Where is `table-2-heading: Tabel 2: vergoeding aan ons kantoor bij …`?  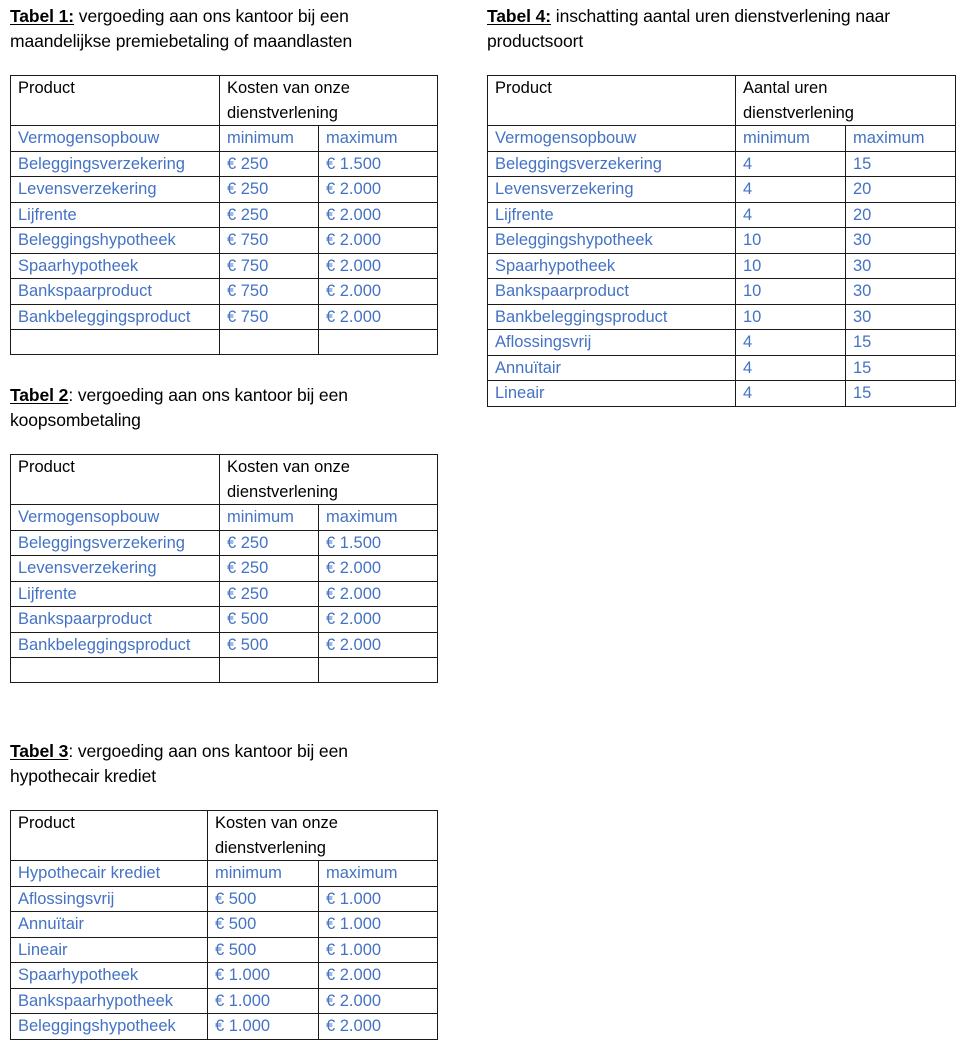 table-2-heading: Tabel 2: vergoeding aan ons kantoor bij … is located at coordinates (223, 407).